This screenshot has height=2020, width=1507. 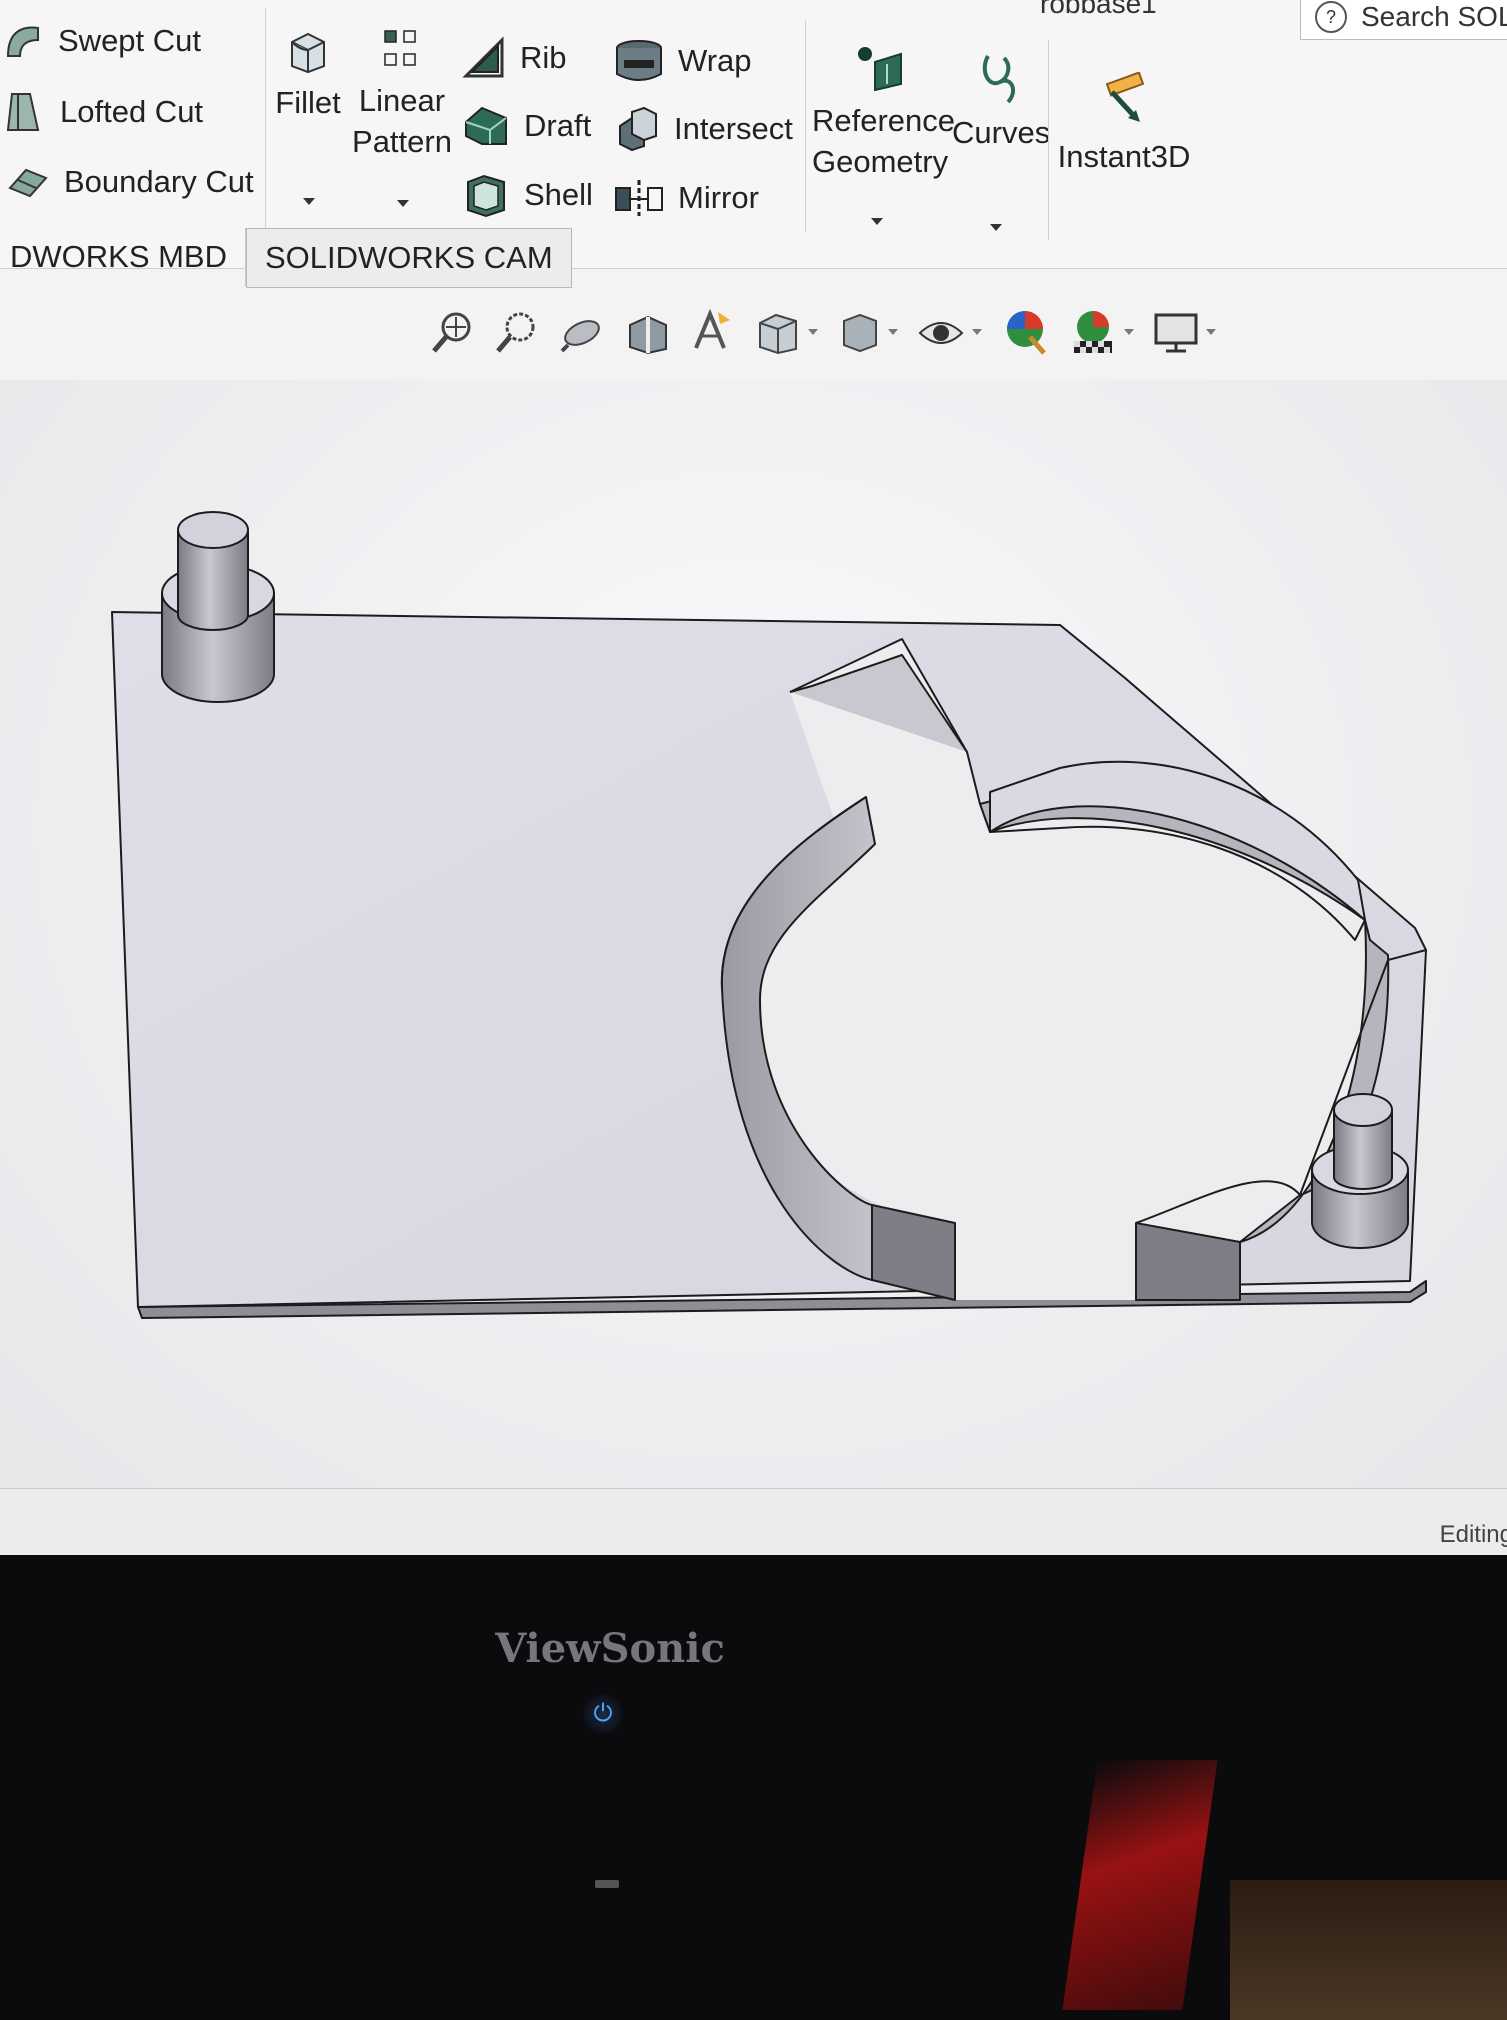 I want to click on linear-pattern-button: Linear Pattern, so click(x=402, y=95).